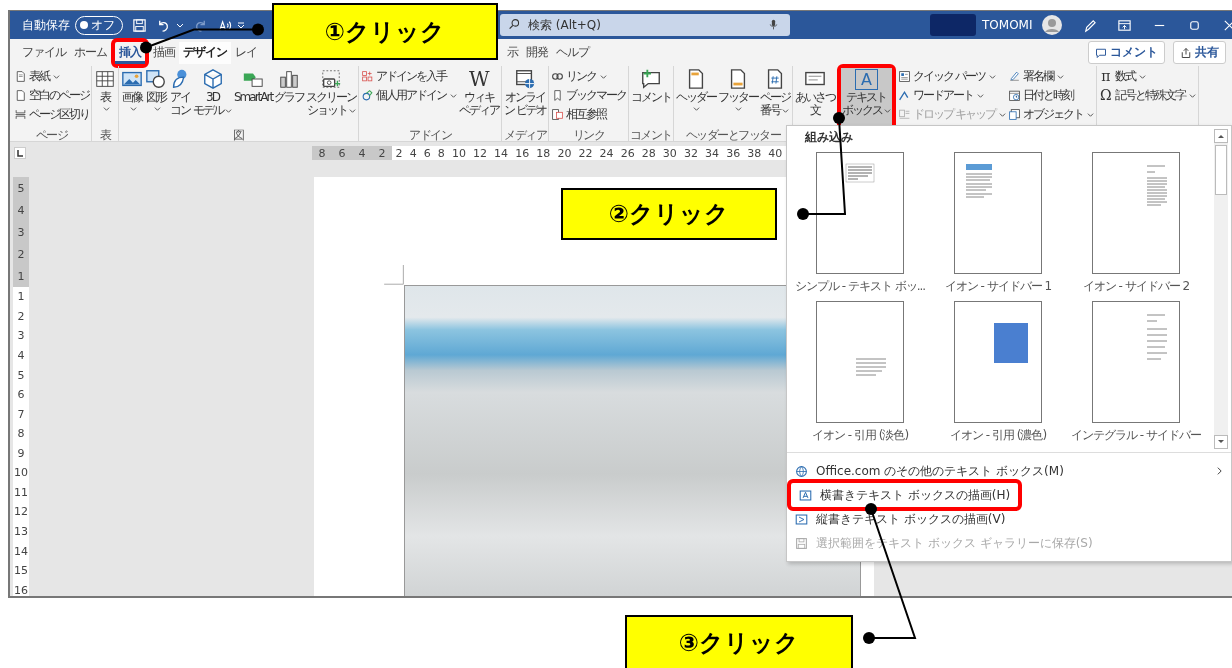  What do you see at coordinates (20, 76) in the screenshot?
I see `cover-page-icon` at bounding box center [20, 76].